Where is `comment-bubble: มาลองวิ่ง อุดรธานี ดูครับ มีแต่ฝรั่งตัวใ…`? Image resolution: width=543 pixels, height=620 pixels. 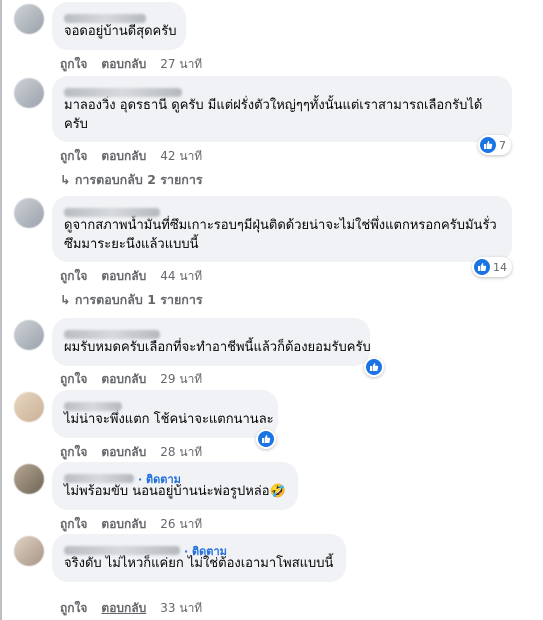 comment-bubble: มาลองวิ่ง อุดรธานี ดูครับ มีแต่ฝรั่งตัวใ… is located at coordinates (282, 109).